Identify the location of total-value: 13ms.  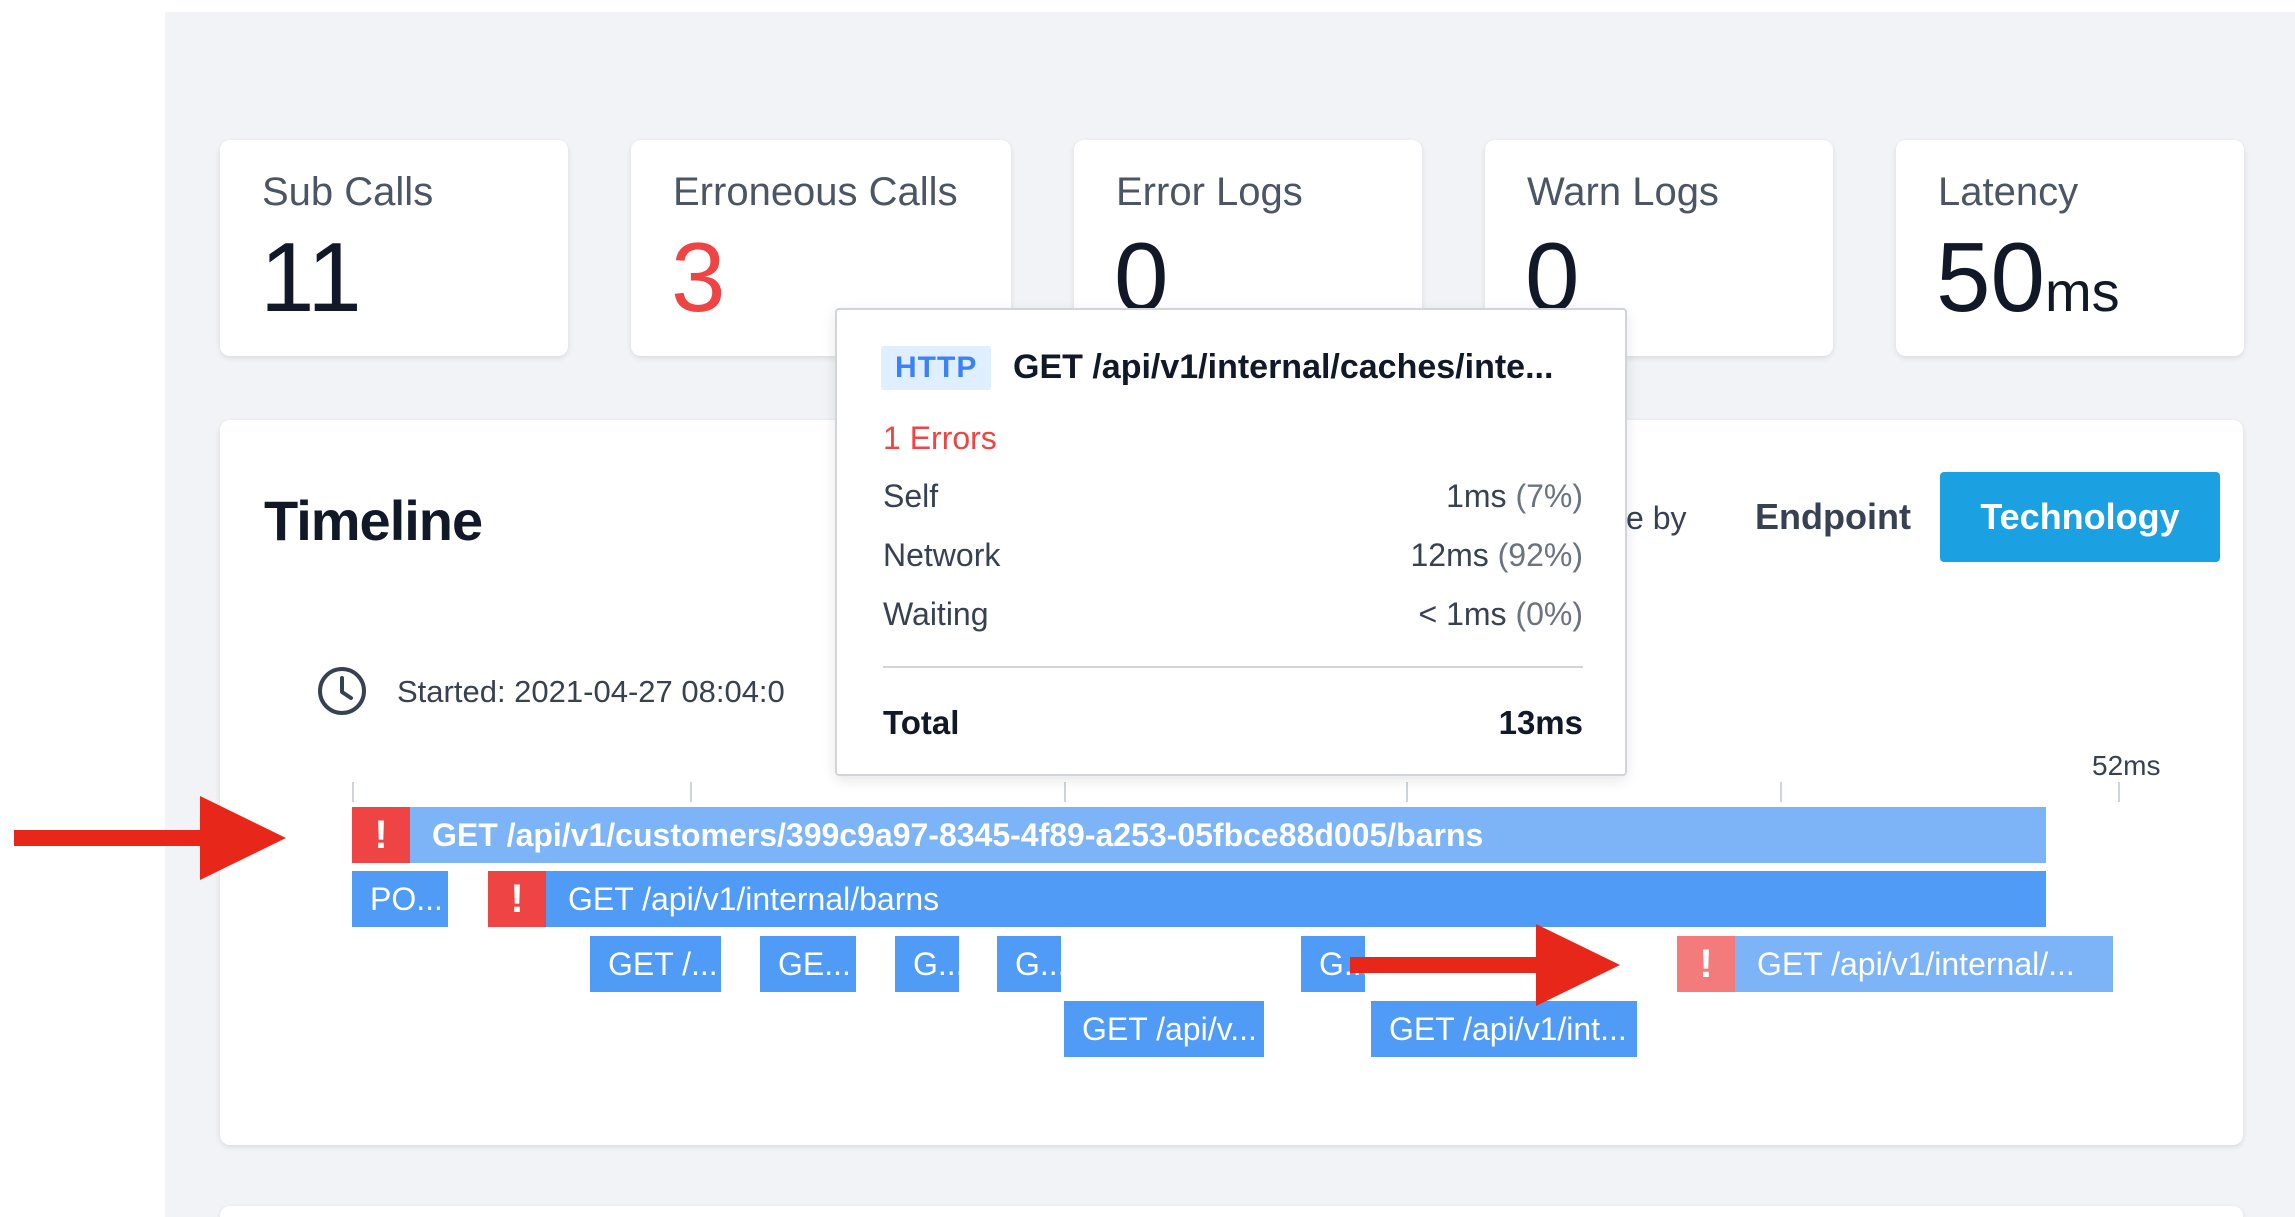
(1540, 722).